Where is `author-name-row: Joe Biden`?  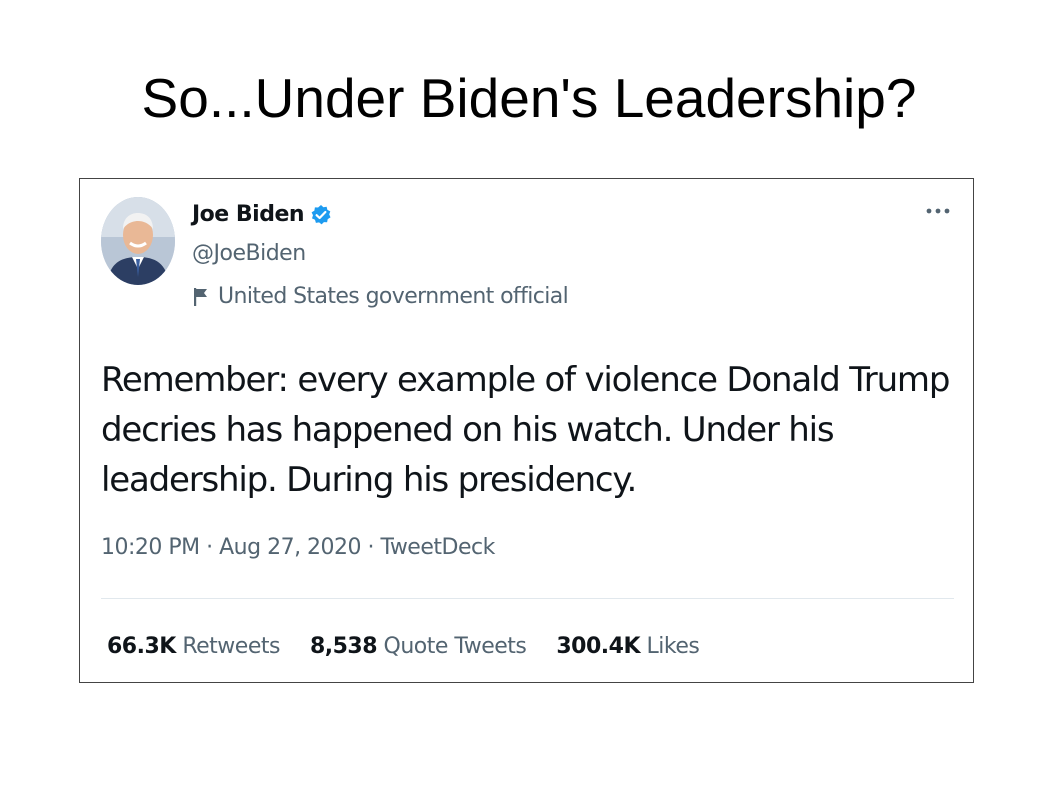 author-name-row: Joe Biden is located at coordinates (262, 214).